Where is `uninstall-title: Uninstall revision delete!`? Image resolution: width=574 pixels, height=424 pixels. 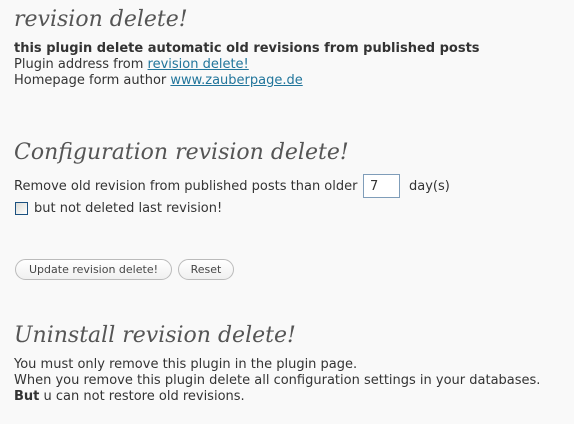
uninstall-title: Uninstall revision delete! is located at coordinates (155, 335).